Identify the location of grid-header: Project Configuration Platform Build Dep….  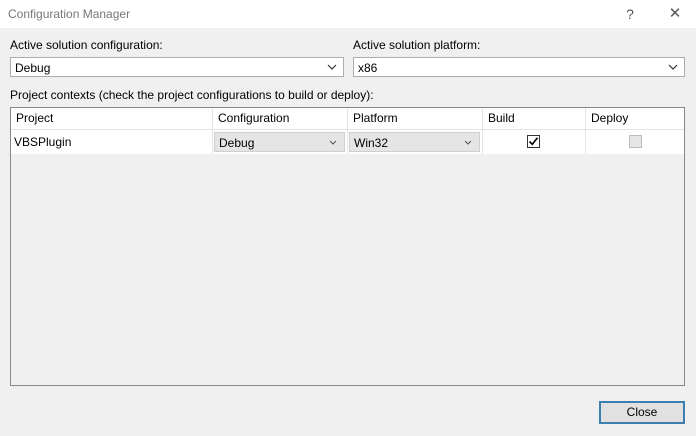
(347, 119).